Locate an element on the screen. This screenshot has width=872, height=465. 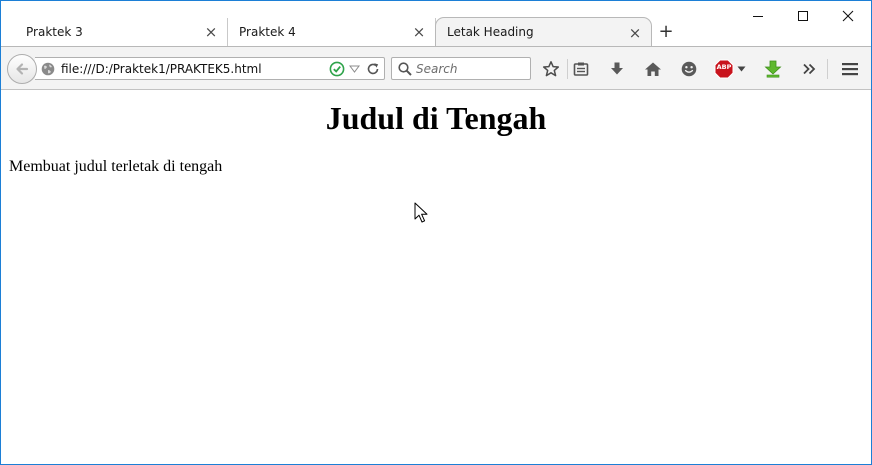
search-bar is located at coordinates (461, 68).